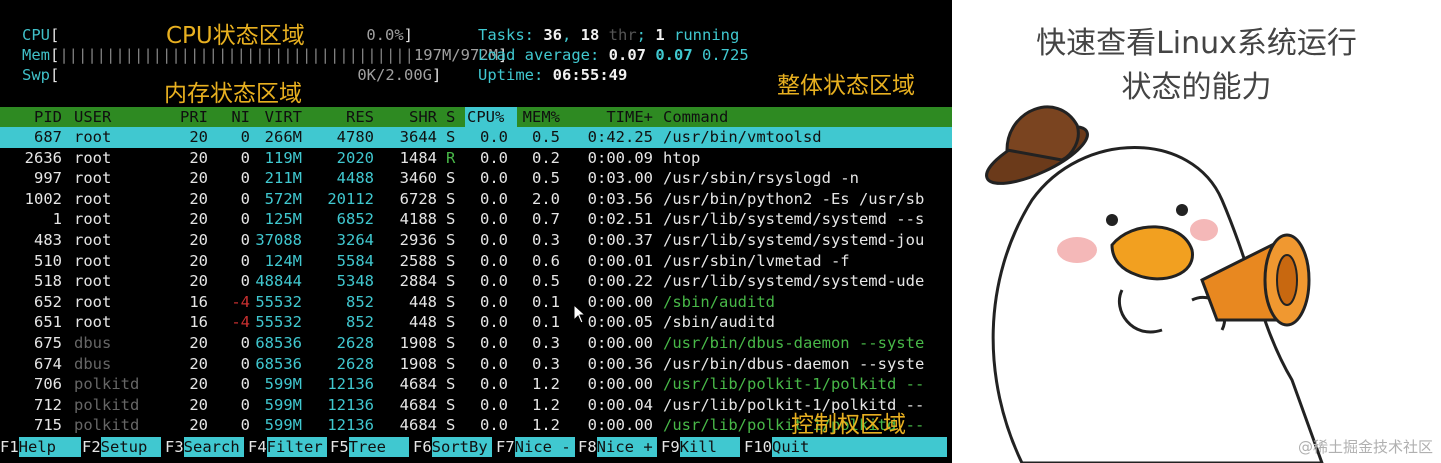 This screenshot has width=1441, height=463. Describe the element at coordinates (240, 301) in the screenshot. I see `cell-ni: -4` at that location.